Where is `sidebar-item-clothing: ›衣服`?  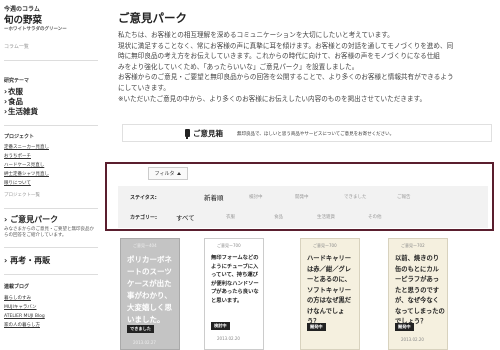 sidebar-item-clothing: ›衣服 is located at coordinates (53, 92).